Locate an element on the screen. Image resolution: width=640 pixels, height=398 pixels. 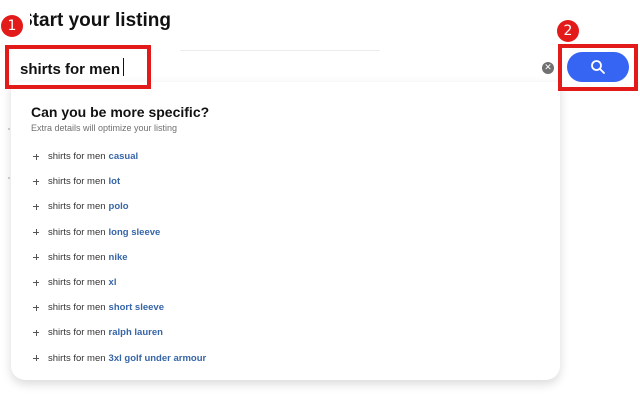
suggestion-item: shirts for men polo is located at coordinates (271, 206).